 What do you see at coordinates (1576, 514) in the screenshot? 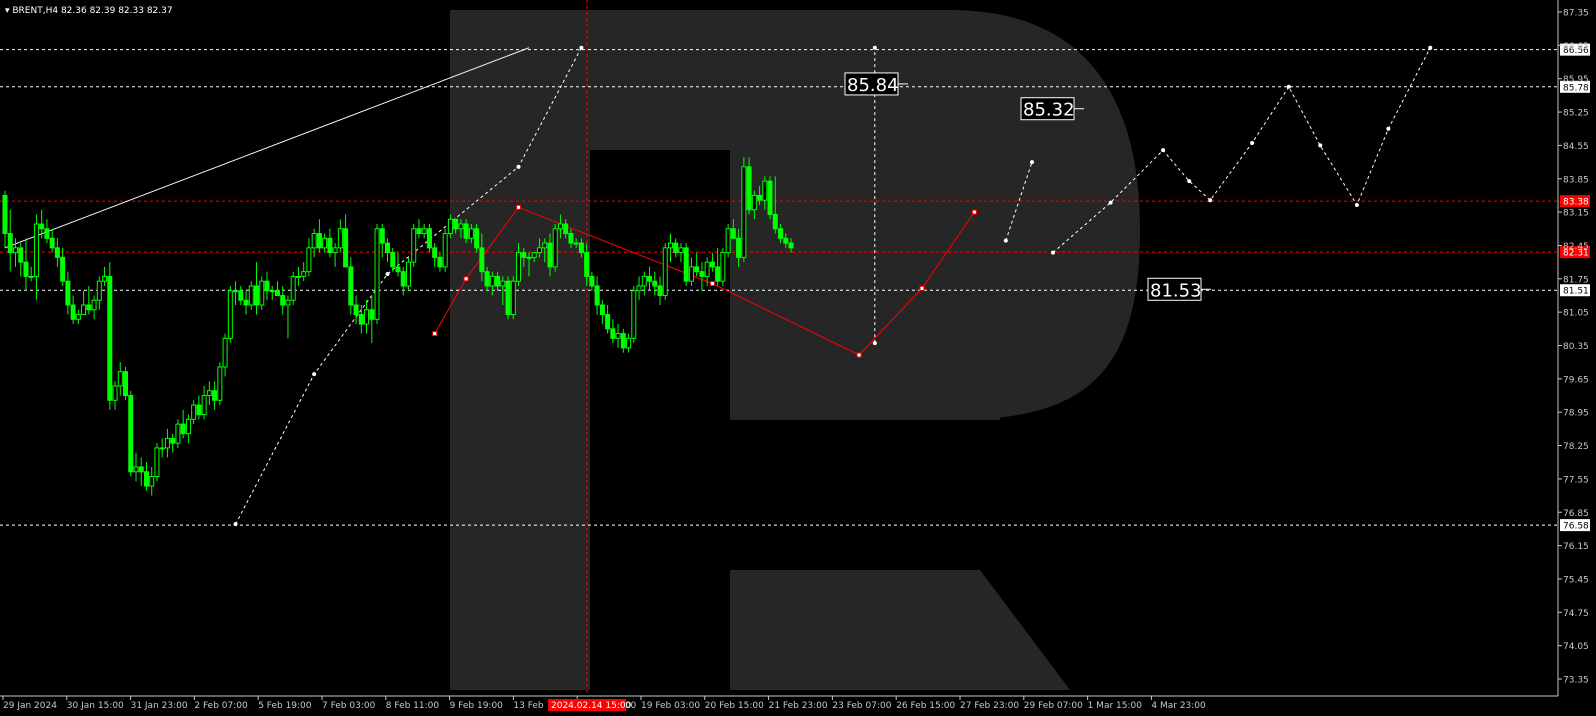
I see `price-tick-label: 76.85` at bounding box center [1576, 514].